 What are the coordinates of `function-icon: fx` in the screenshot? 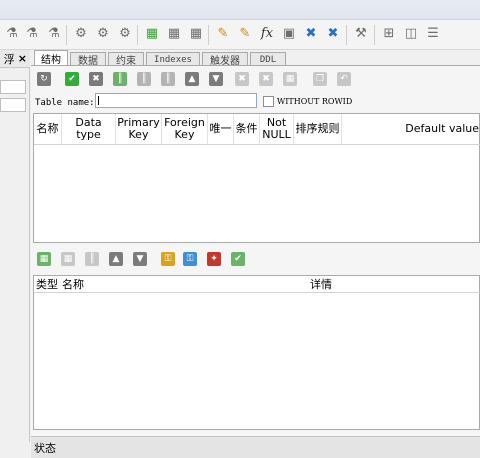 It's located at (267, 34).